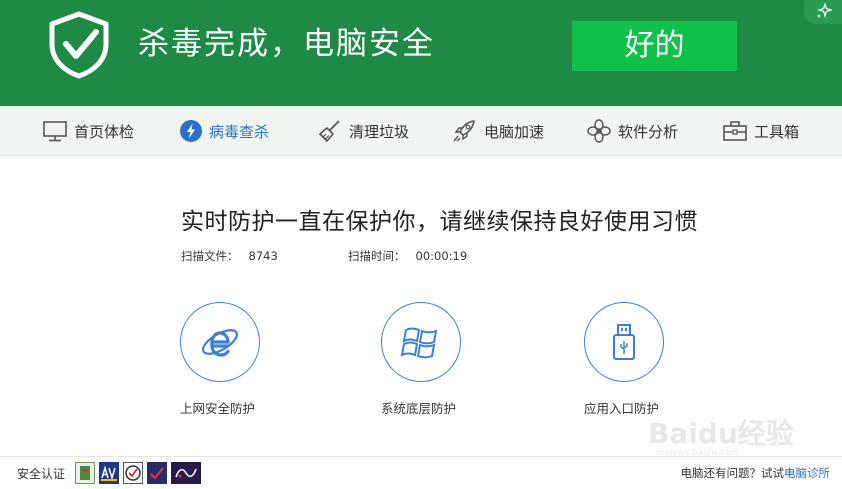  What do you see at coordinates (654, 46) in the screenshot?
I see `ok-button: 好的` at bounding box center [654, 46].